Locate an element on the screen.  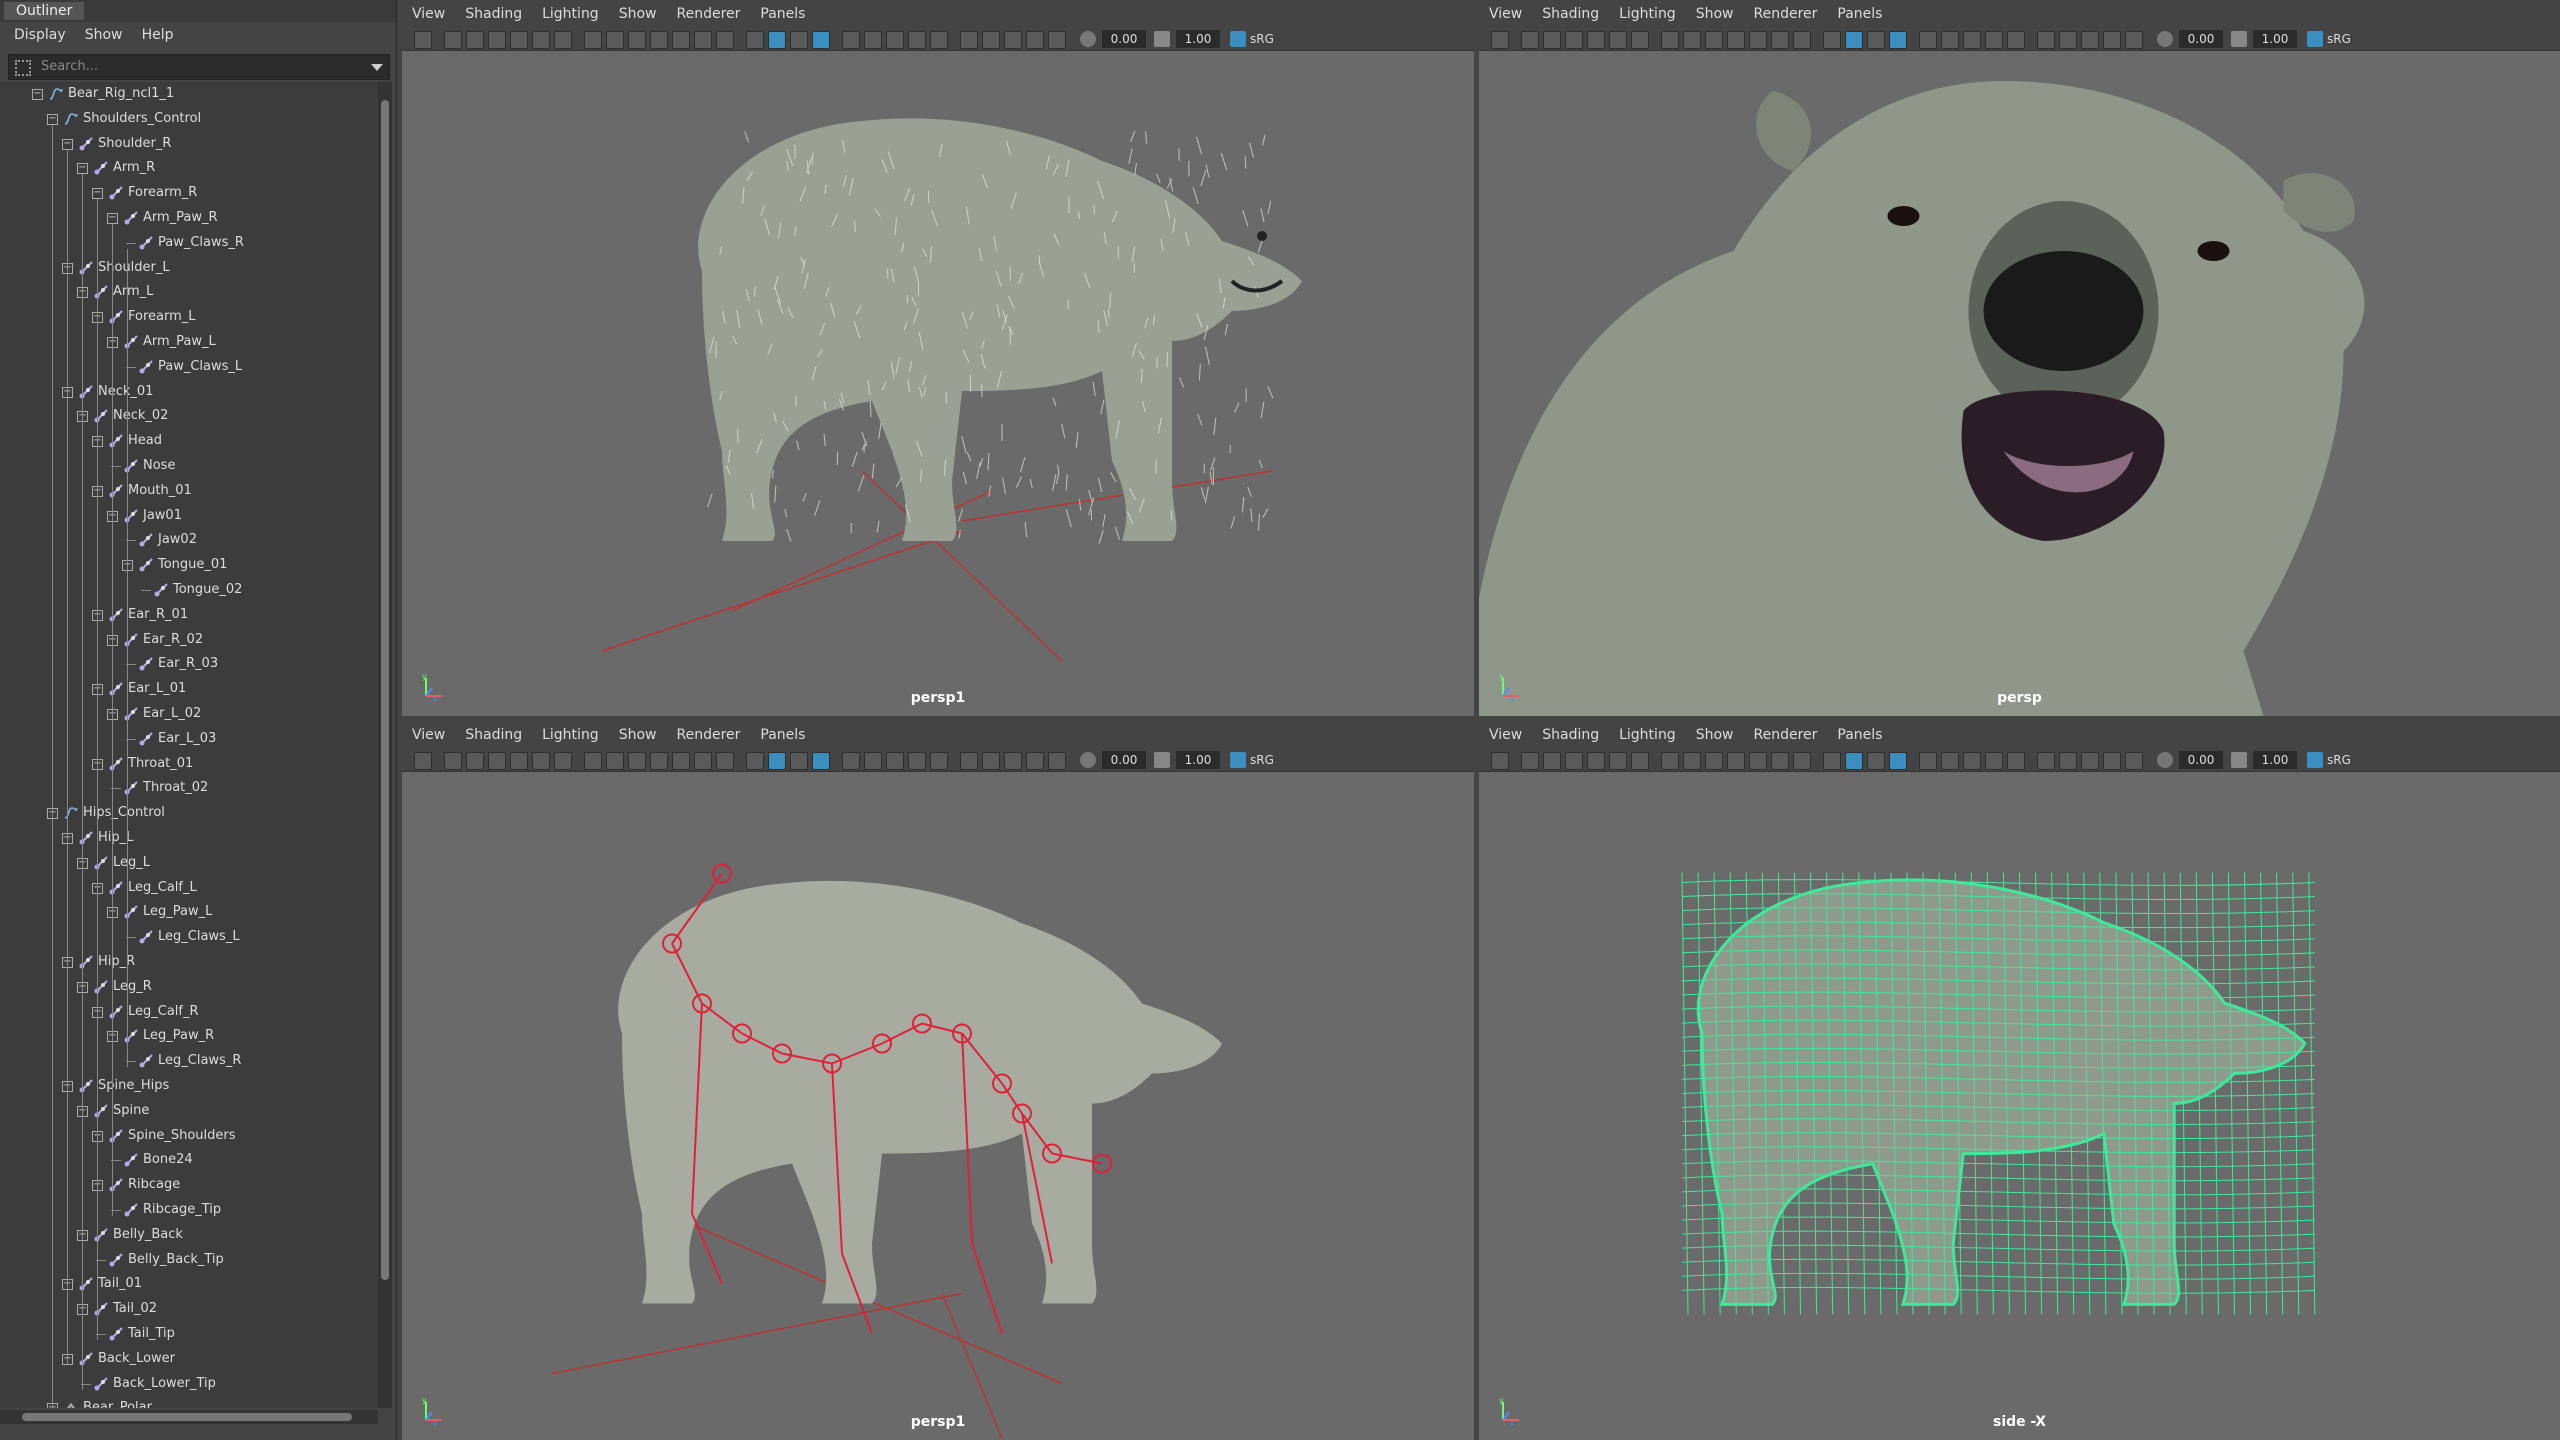
viewport-menu-show: Show is located at coordinates (638, 14).